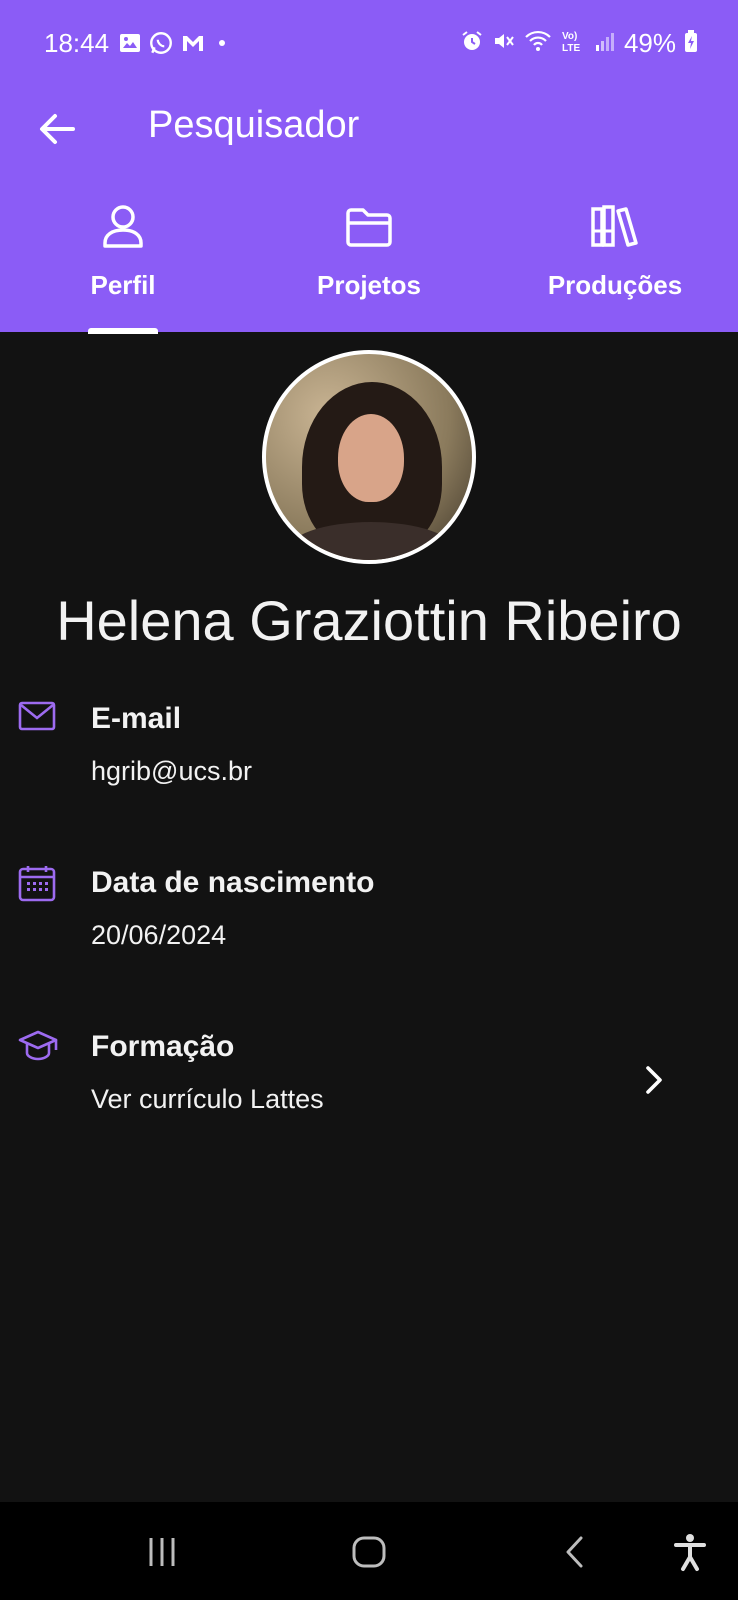 The height and width of the screenshot is (1600, 738). What do you see at coordinates (77, 43) in the screenshot?
I see `status-time: 18:44` at bounding box center [77, 43].